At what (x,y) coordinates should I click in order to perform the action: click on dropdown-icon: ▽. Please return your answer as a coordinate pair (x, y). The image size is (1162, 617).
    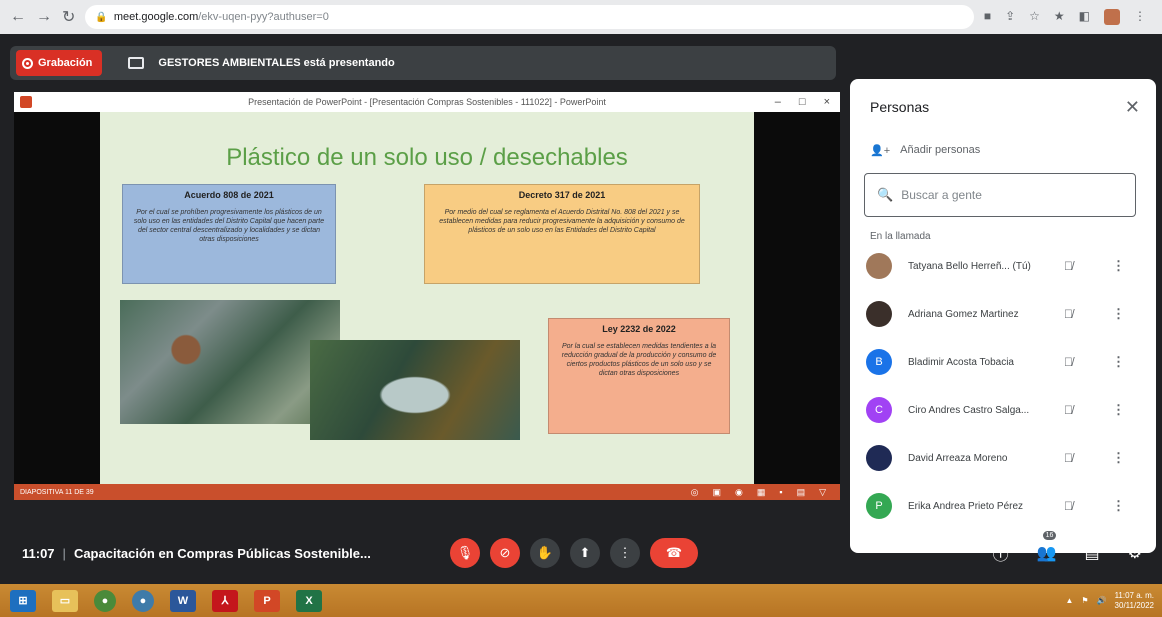
    Looking at the image, I should click on (822, 492).